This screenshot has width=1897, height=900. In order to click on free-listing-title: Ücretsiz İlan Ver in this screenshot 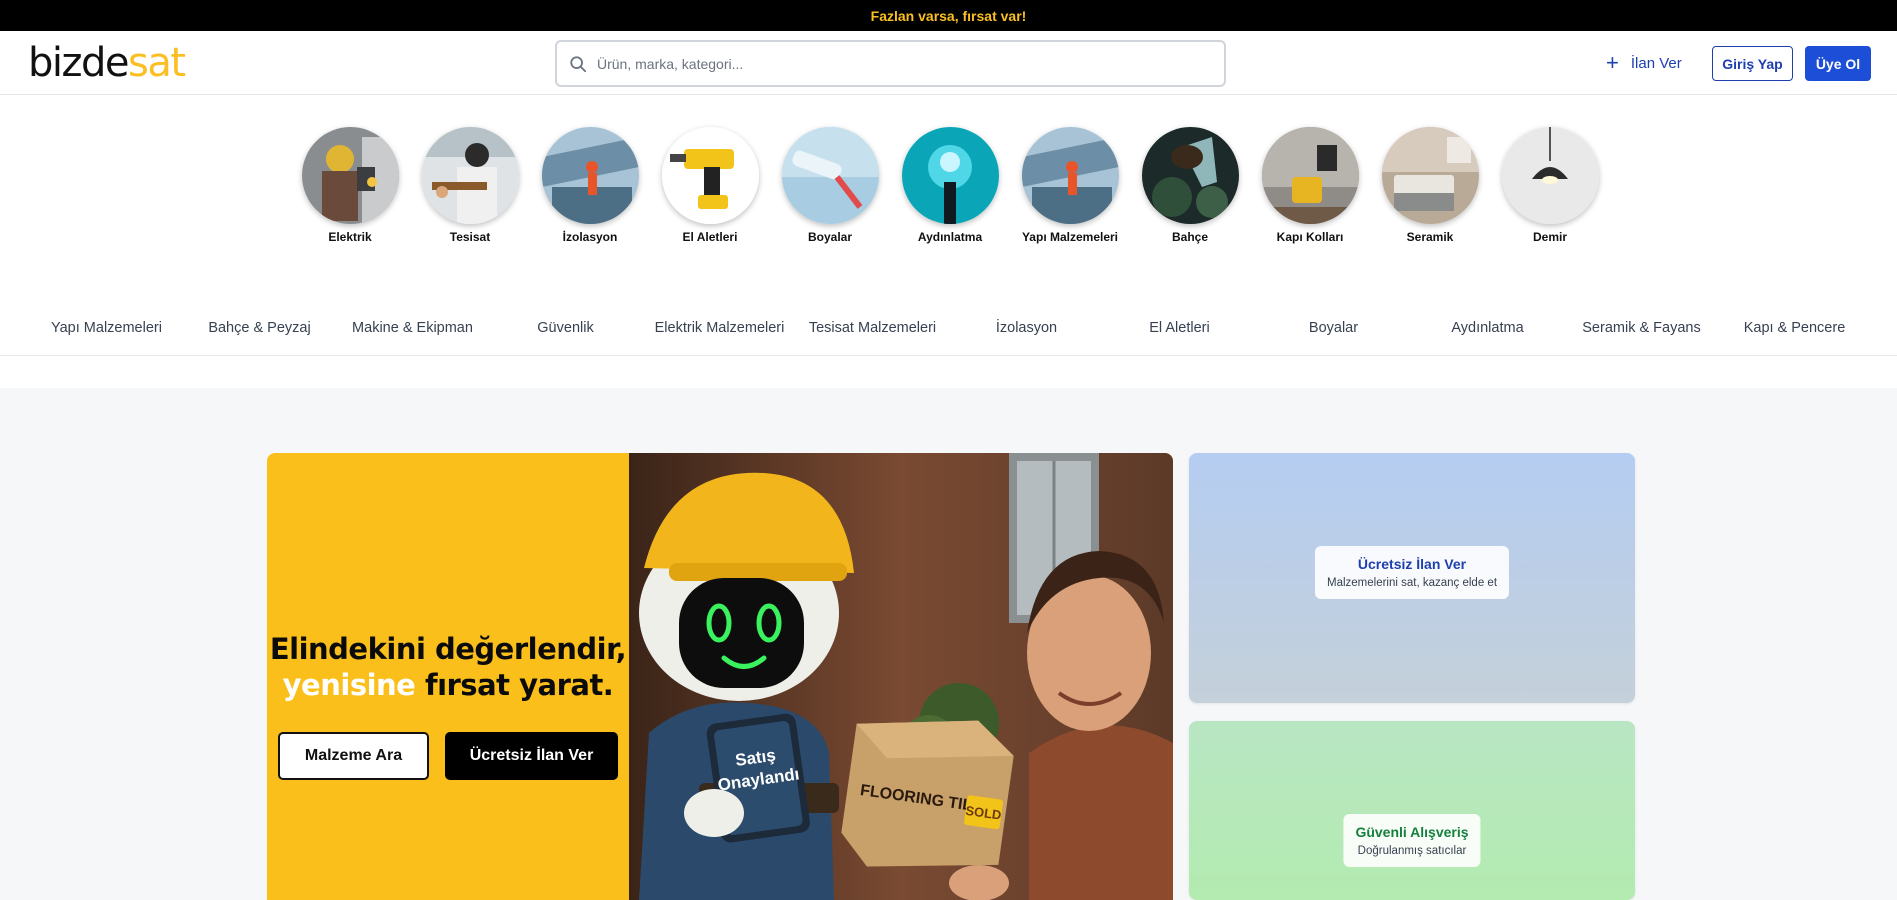, I will do `click(1412, 564)`.